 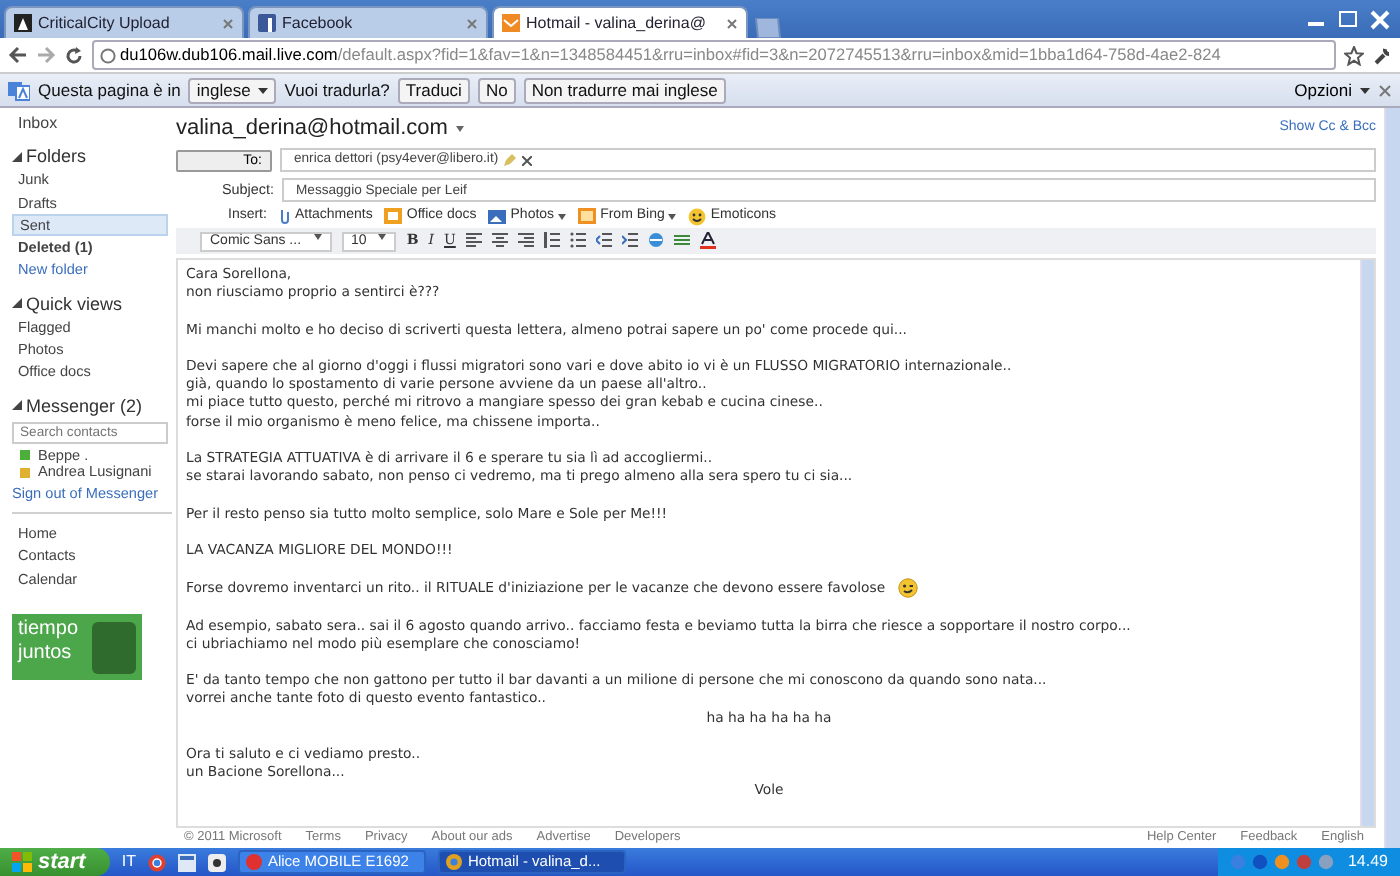 I want to click on wrench-icon, so click(x=1382, y=55).